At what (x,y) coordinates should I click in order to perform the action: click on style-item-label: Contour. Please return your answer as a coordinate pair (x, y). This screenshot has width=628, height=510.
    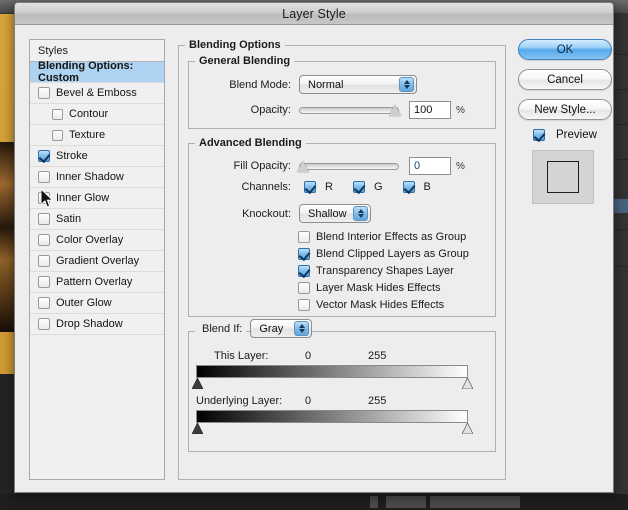
    Looking at the image, I should click on (89, 114).